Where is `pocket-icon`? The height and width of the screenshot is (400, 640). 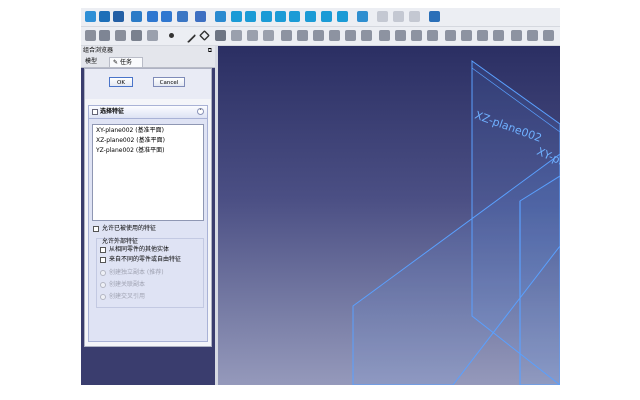 pocket-icon is located at coordinates (318, 35).